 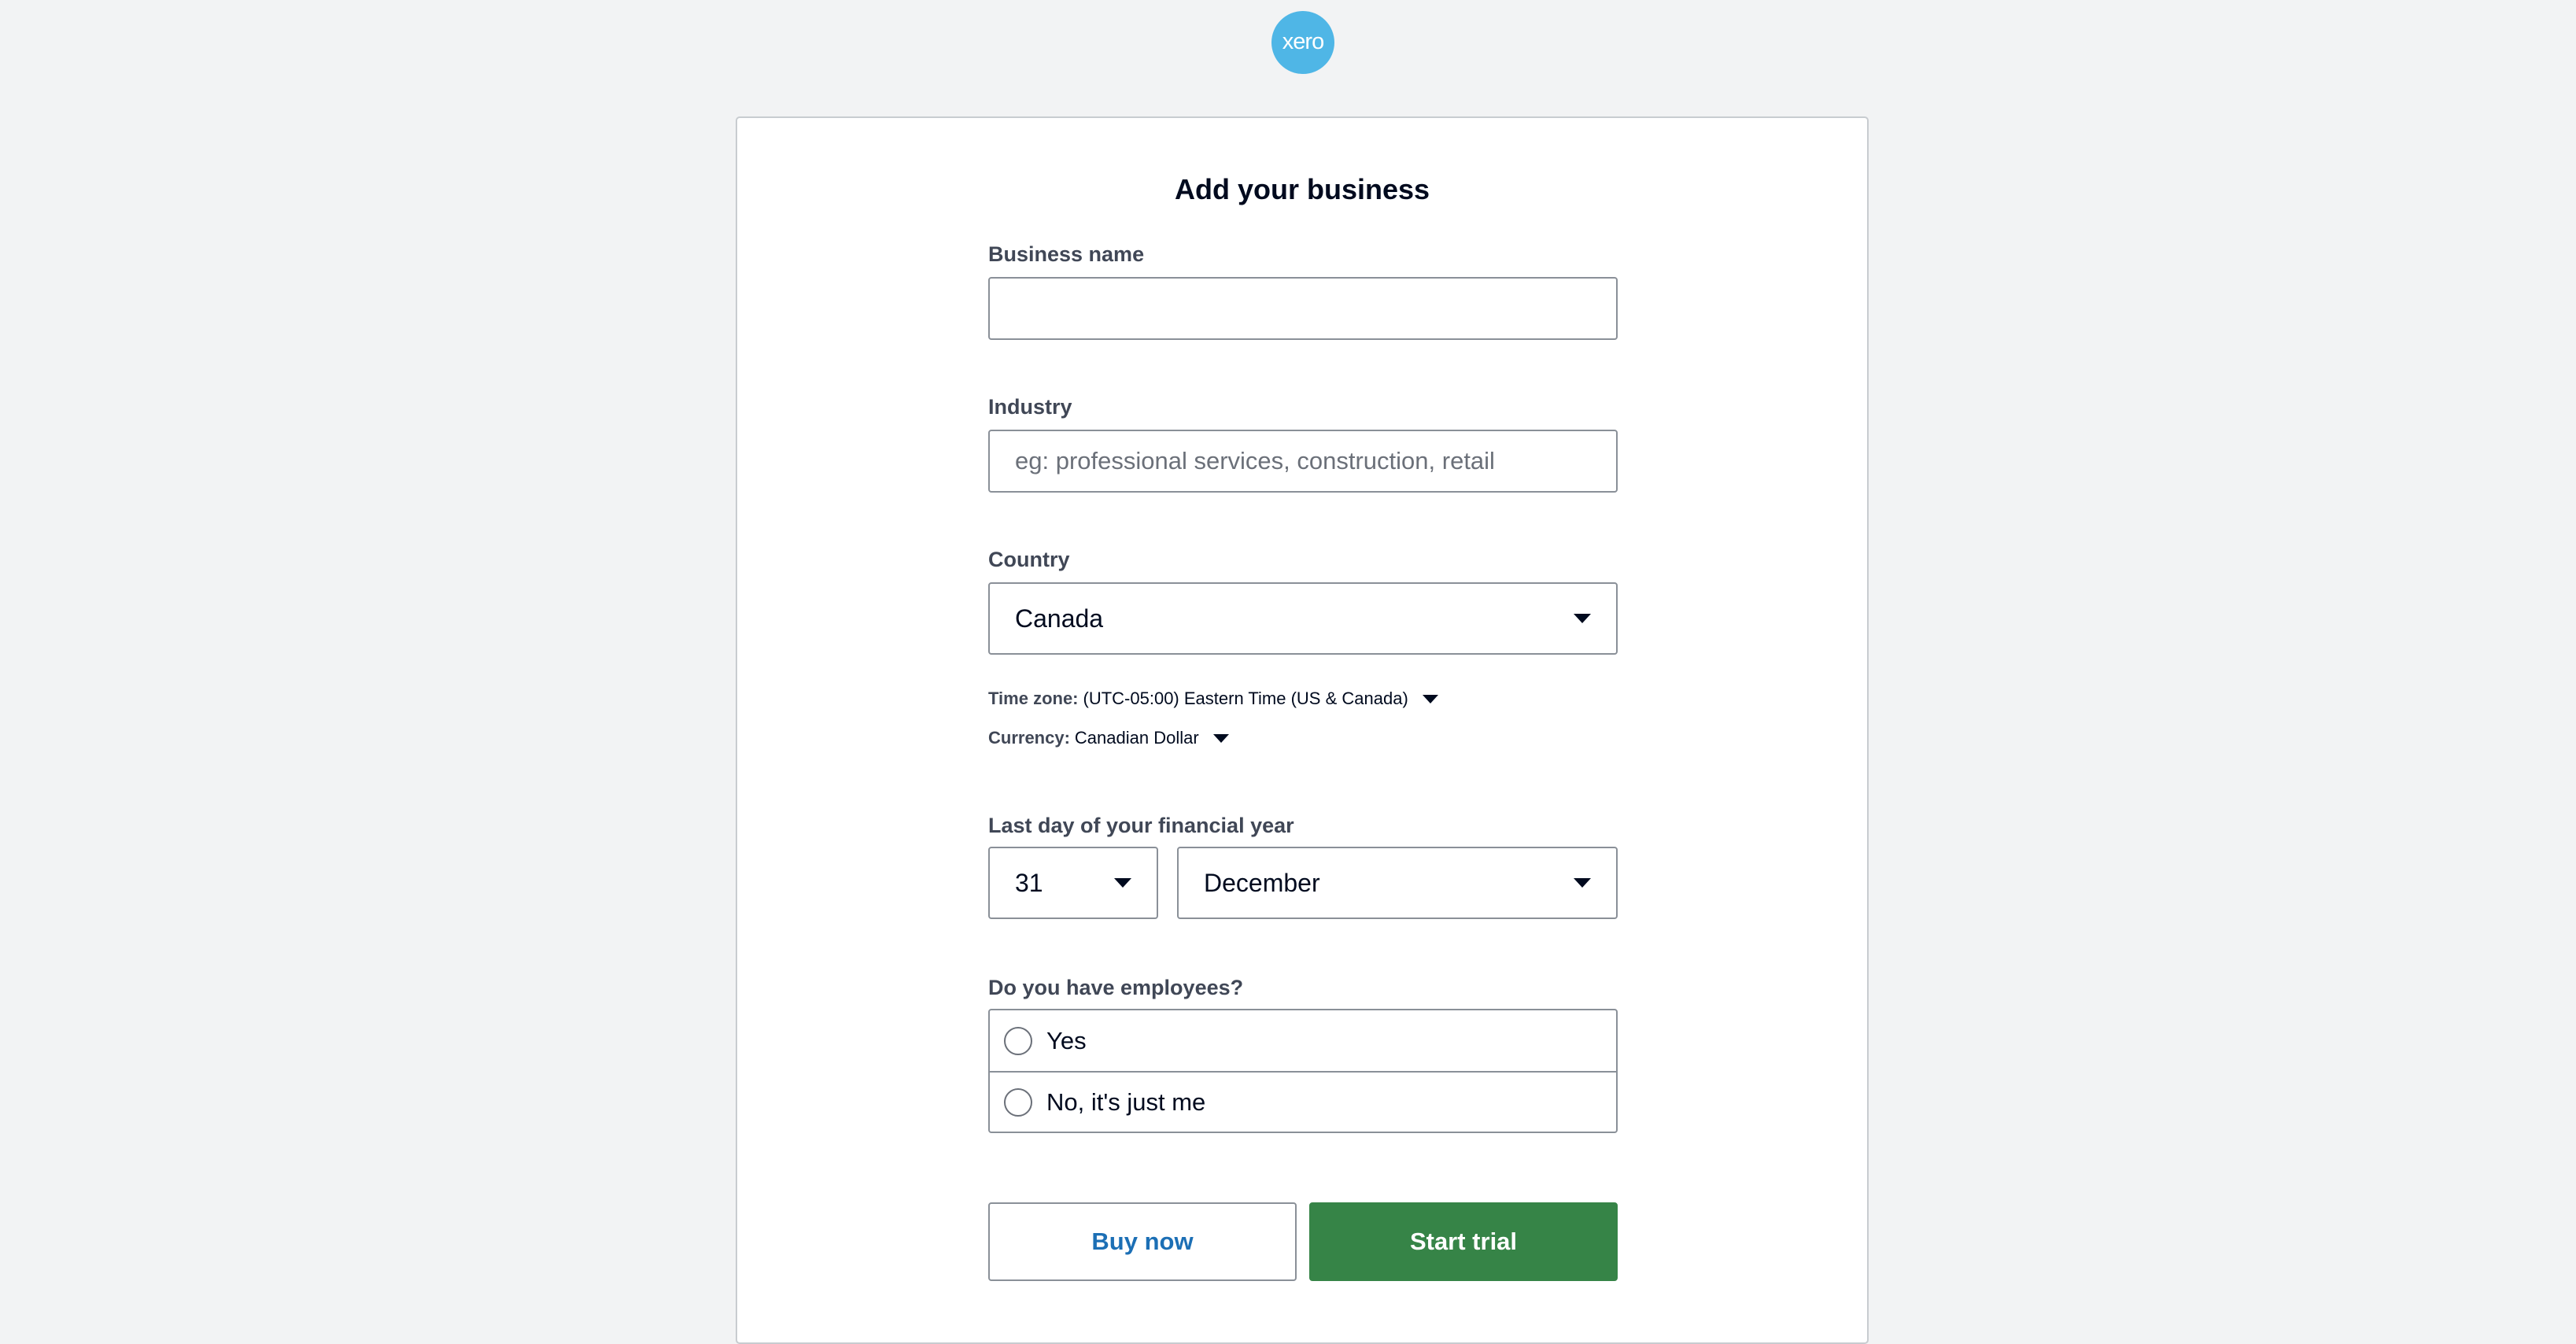 I want to click on employees-option-no: No, it's just me, so click(x=1303, y=1101).